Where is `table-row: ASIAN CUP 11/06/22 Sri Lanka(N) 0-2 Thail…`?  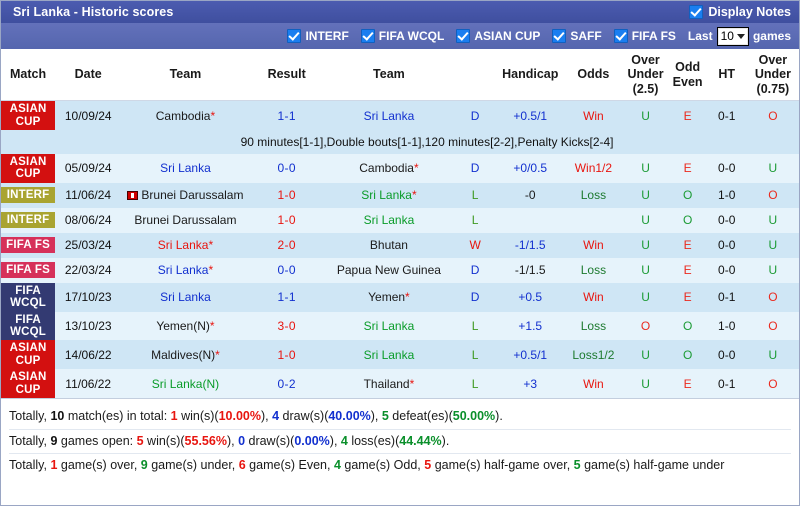 table-row: ASIAN CUP 11/06/22 Sri Lanka(N) 0-2 Thail… is located at coordinates (400, 383).